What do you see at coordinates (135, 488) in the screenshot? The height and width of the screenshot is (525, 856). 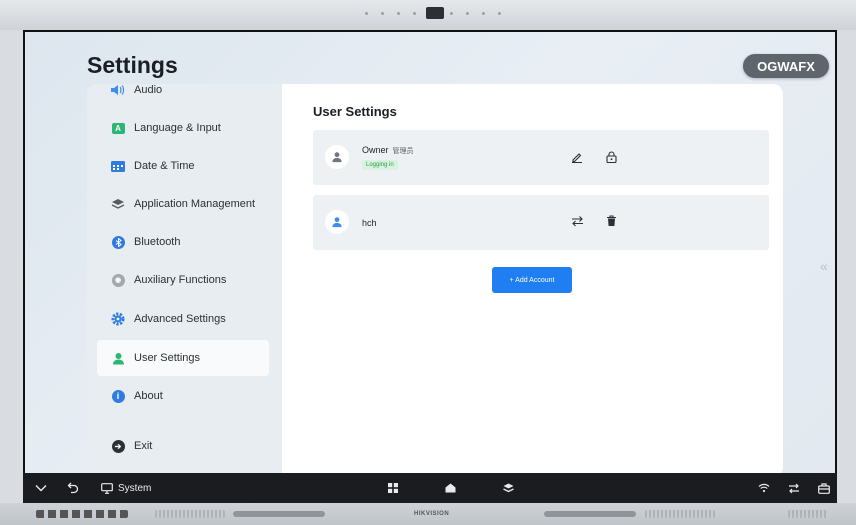 I see `system-label: System` at bounding box center [135, 488].